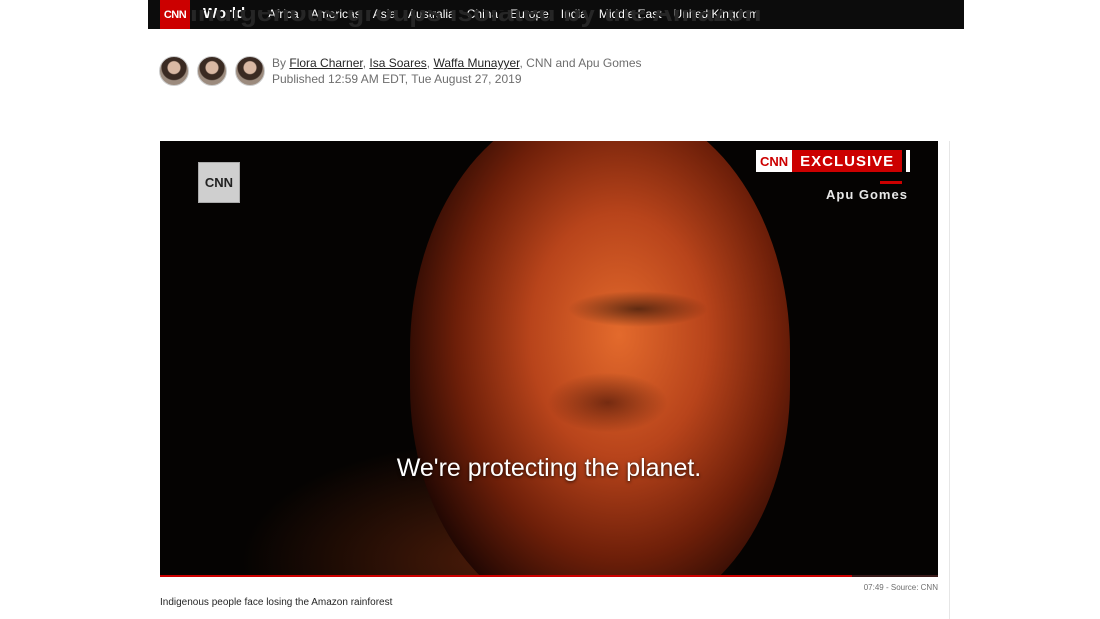 This screenshot has width=1100, height=619. I want to click on author-link-isa-soares: Isa Soares, so click(397, 63).